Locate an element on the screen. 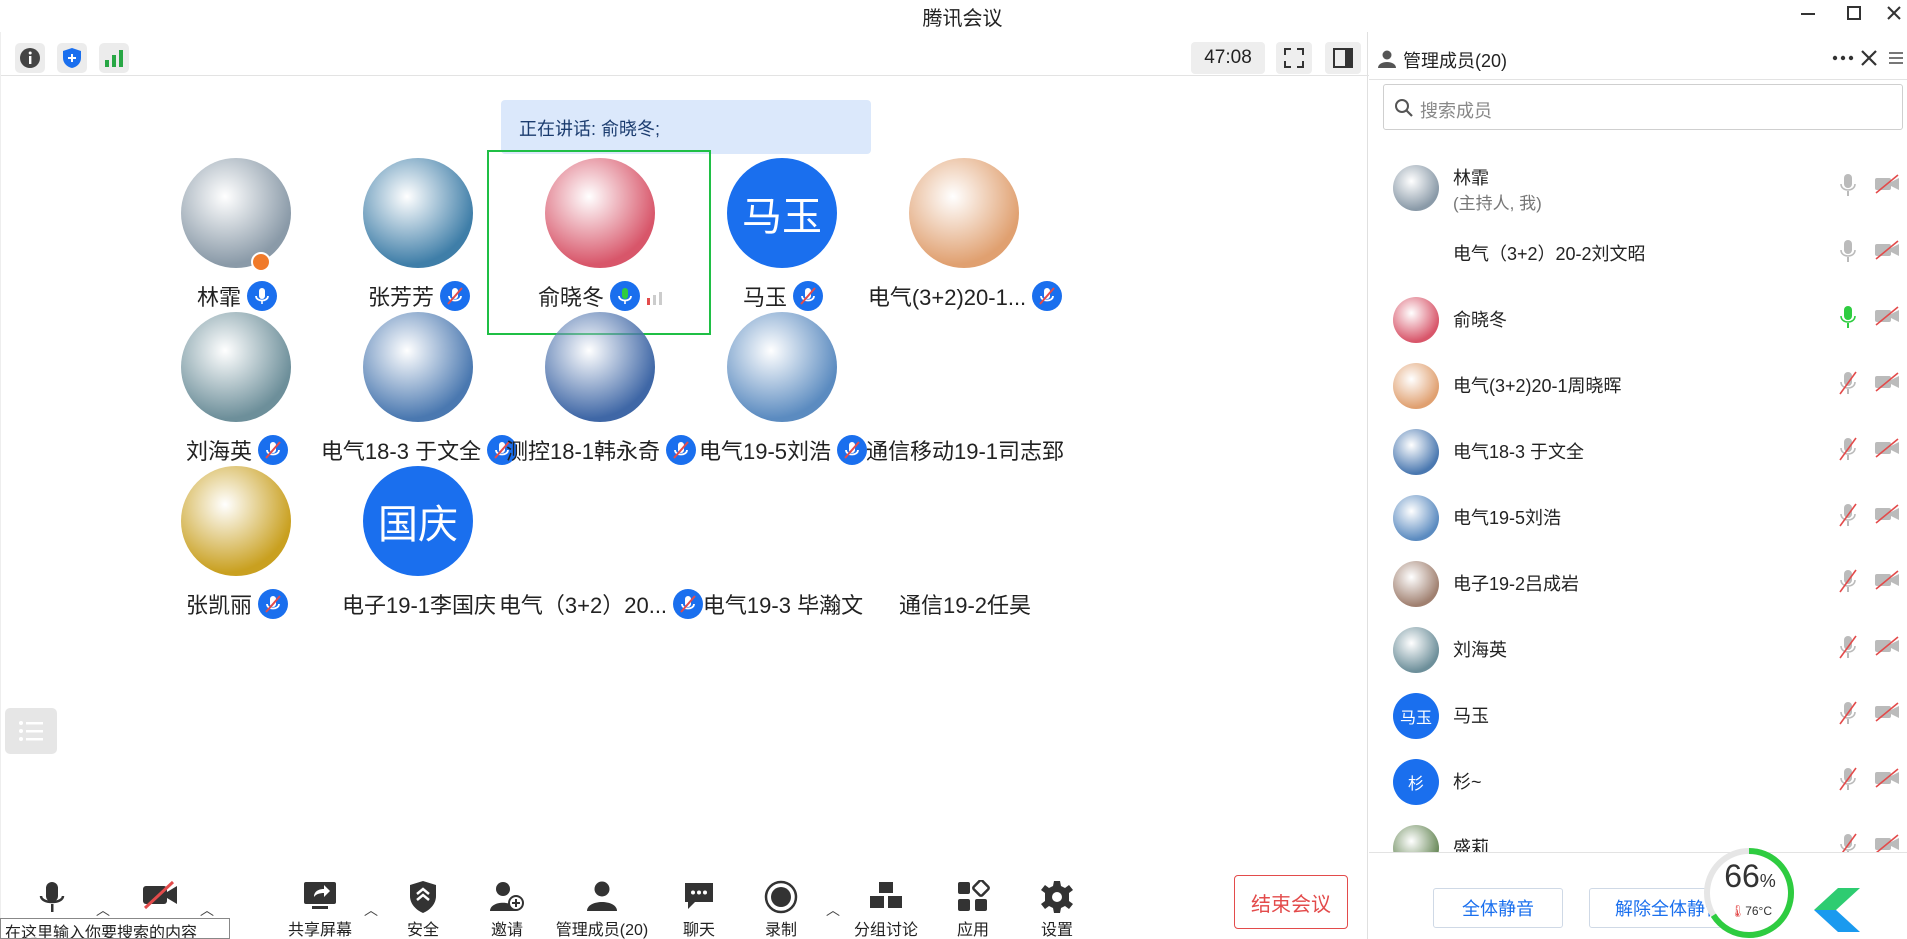 The width and height of the screenshot is (1907, 939). participant-avatar: 国庆 is located at coordinates (418, 521).